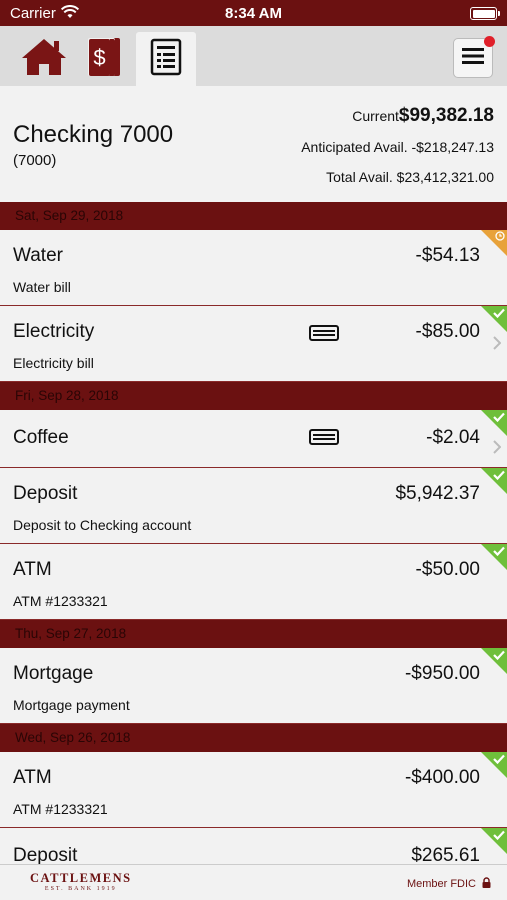 This screenshot has width=507, height=900. I want to click on fdic-notice: Member FDIC, so click(449, 884).